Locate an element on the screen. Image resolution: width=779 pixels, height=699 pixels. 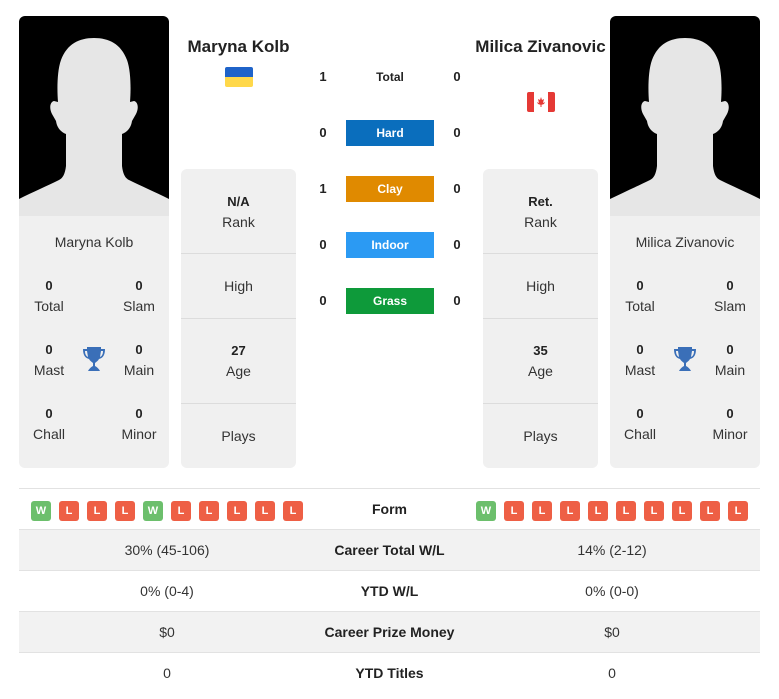
player-card-name: Milica Zivanovic is located at coordinates (685, 242).